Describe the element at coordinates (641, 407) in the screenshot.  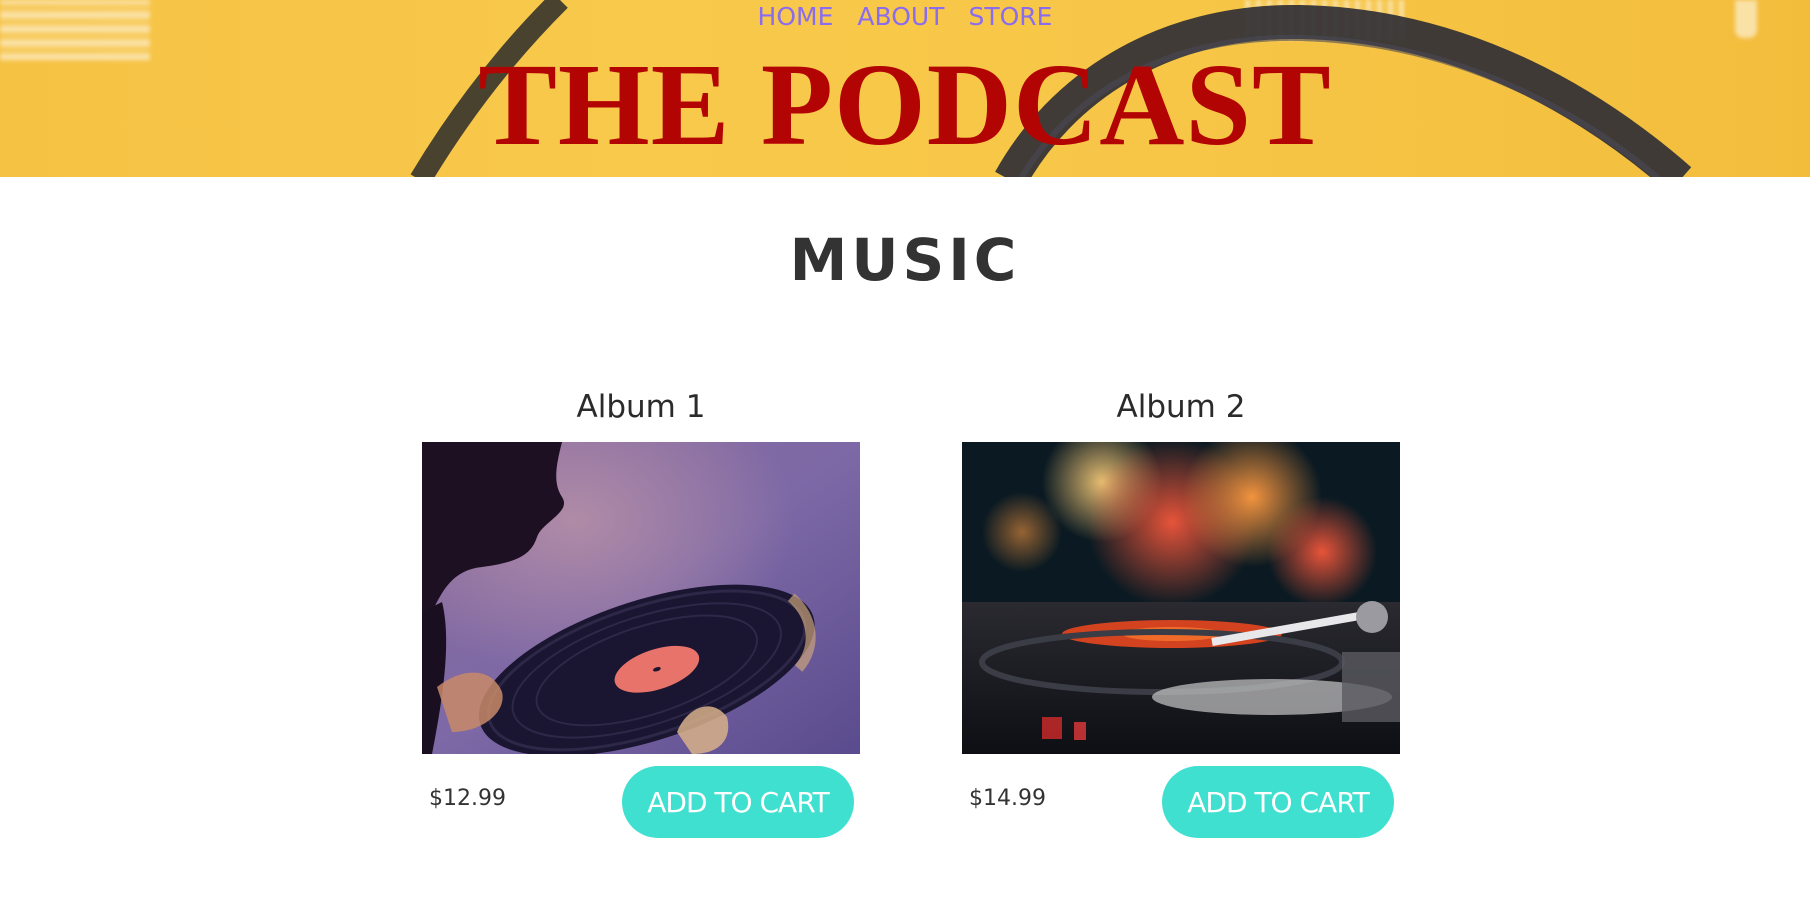
I see `album-name: Album 1` at that location.